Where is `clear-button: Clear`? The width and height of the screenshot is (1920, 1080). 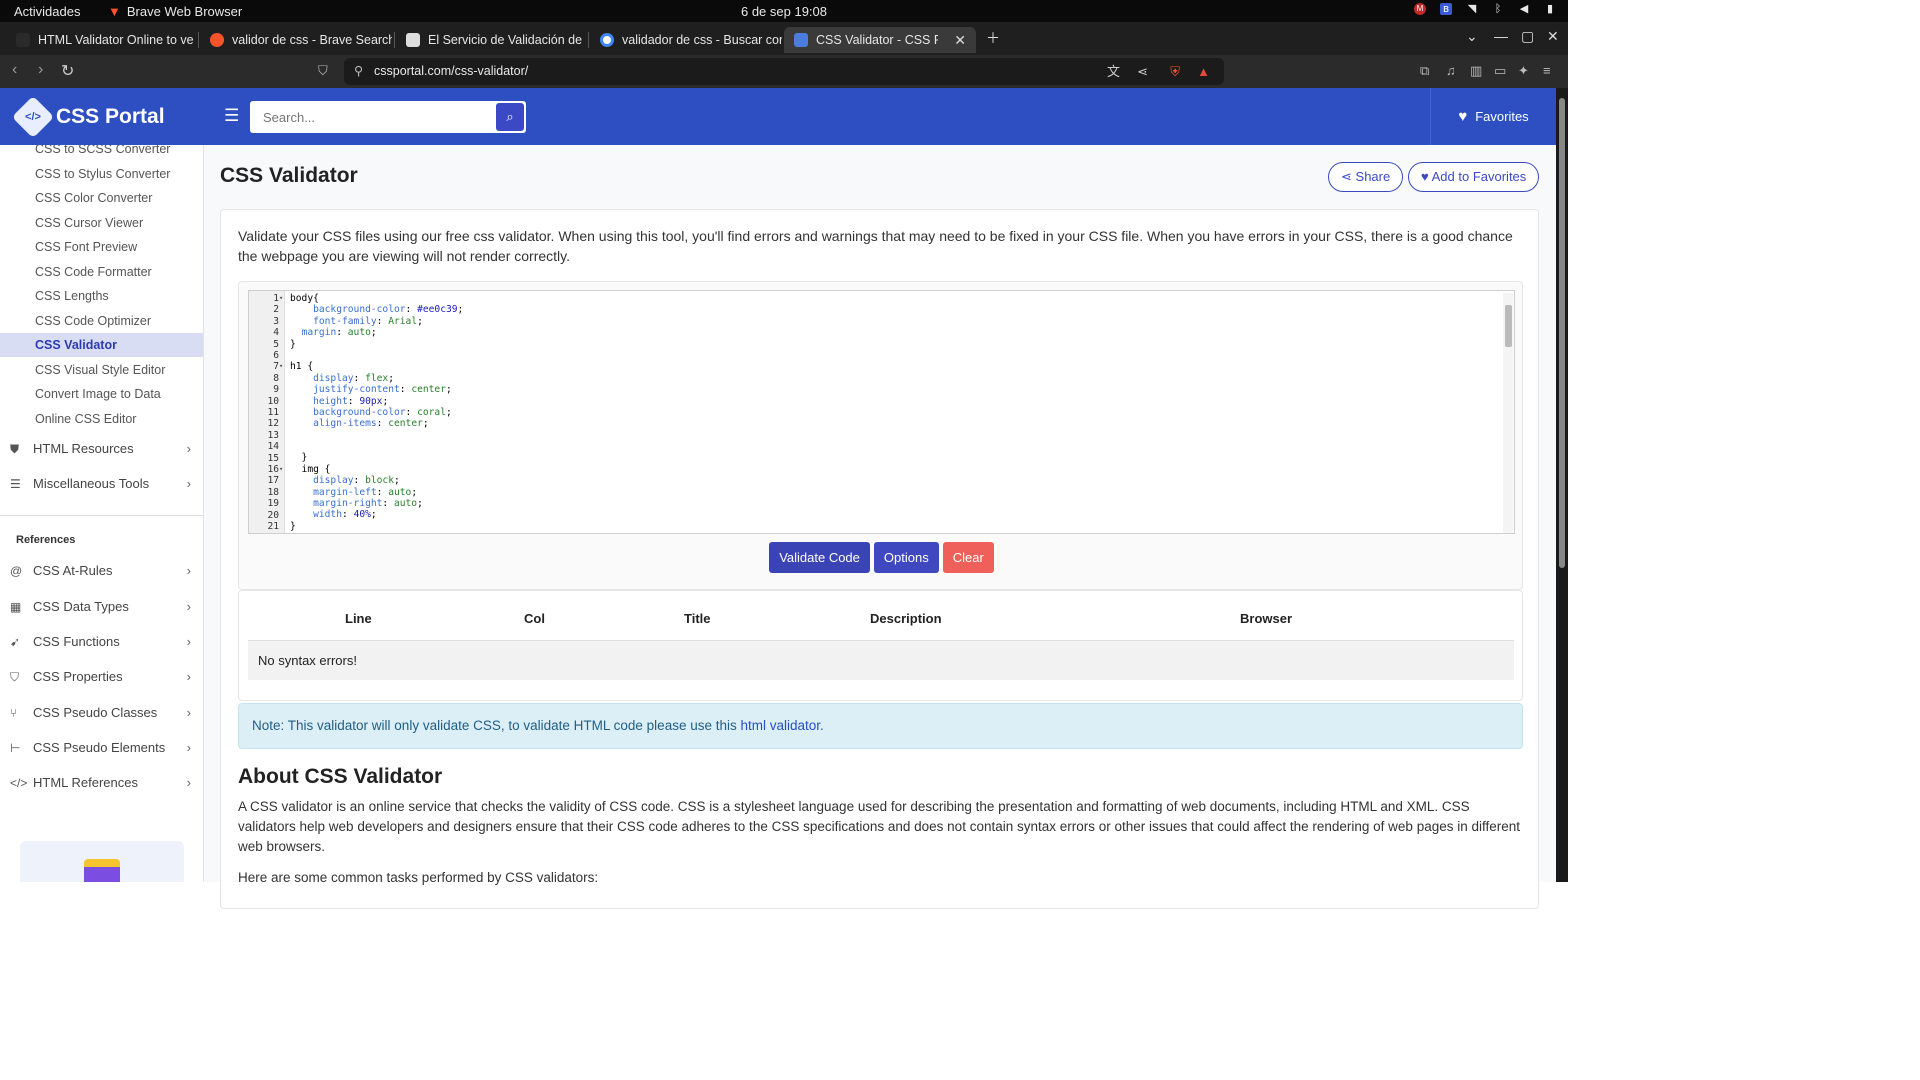 clear-button: Clear is located at coordinates (968, 557).